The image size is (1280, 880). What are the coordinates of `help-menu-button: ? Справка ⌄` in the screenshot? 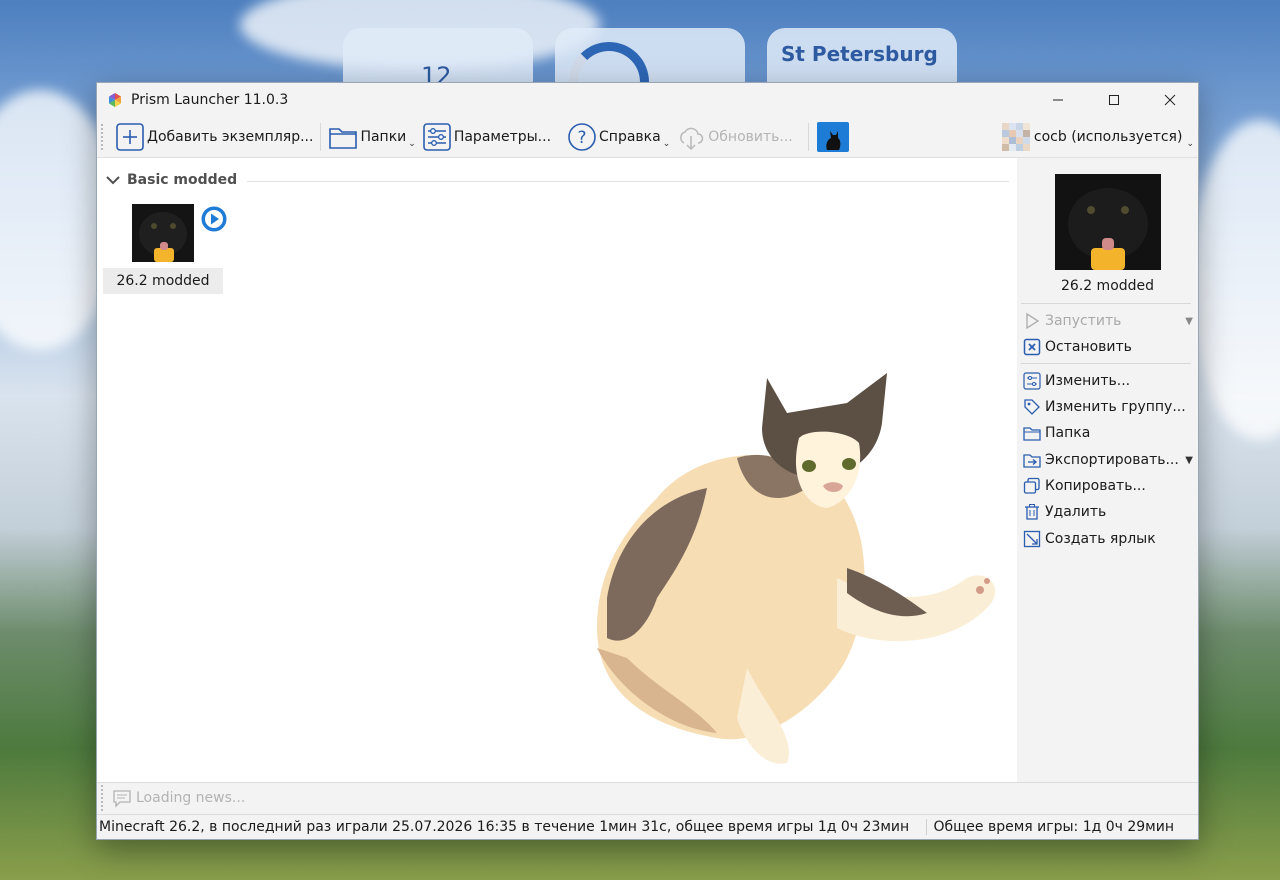 It's located at (618, 137).